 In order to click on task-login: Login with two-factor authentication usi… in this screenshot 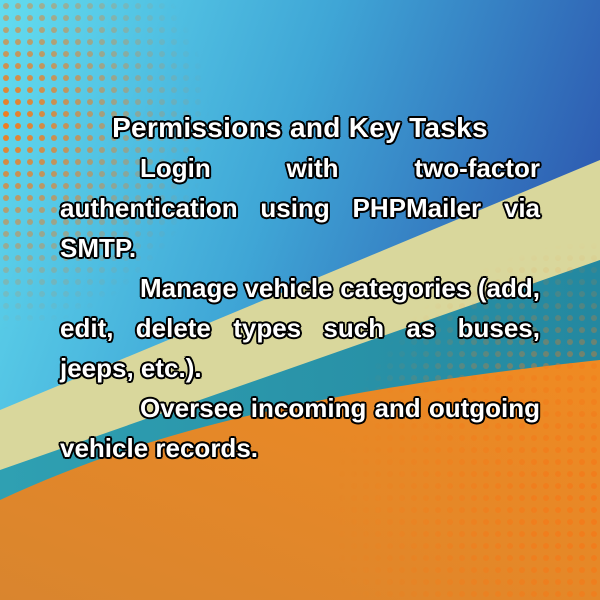, I will do `click(300, 208)`.